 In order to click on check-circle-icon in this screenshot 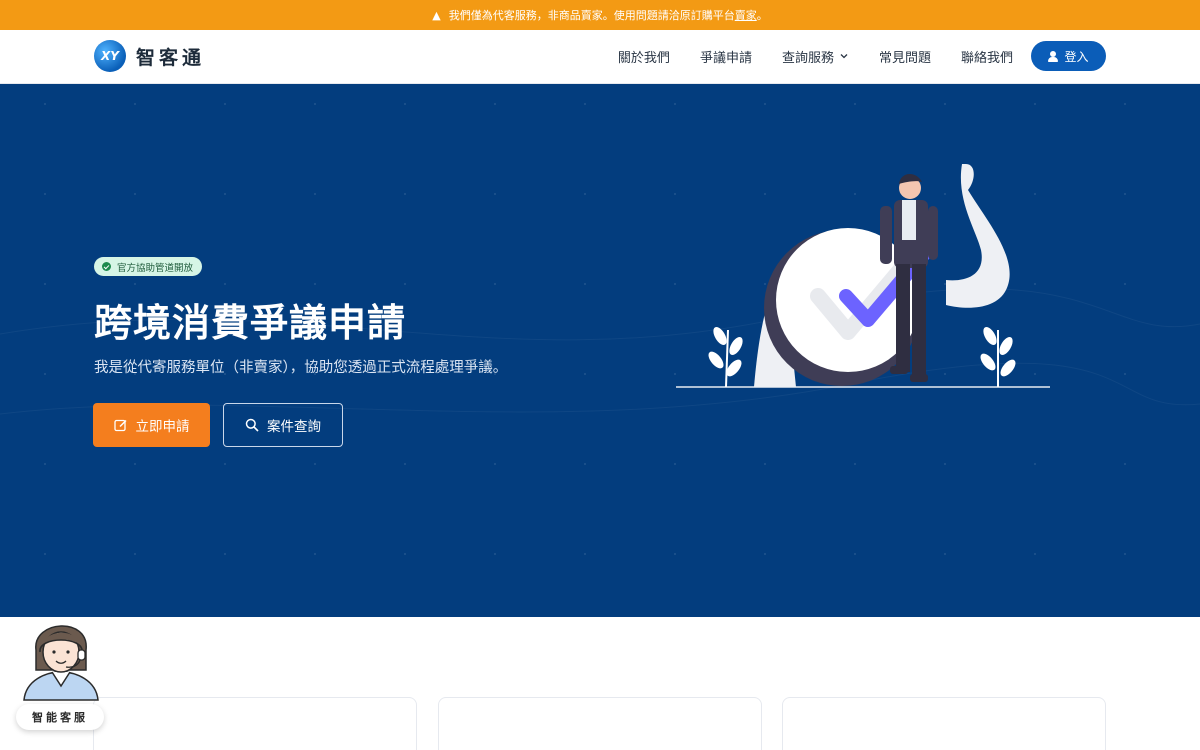, I will do `click(106, 266)`.